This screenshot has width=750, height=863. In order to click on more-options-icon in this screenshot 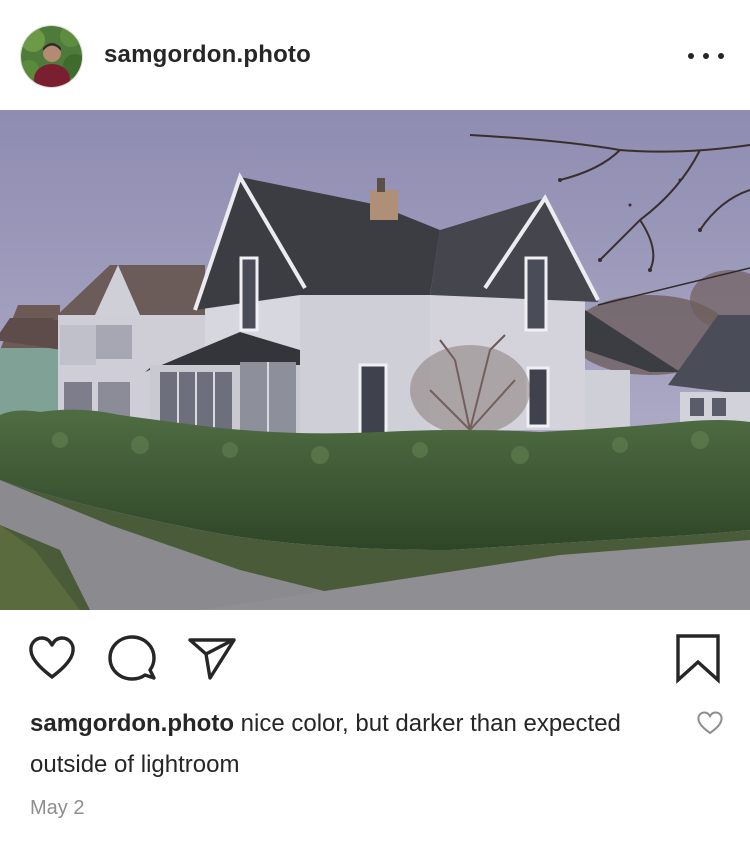, I will do `click(706, 56)`.